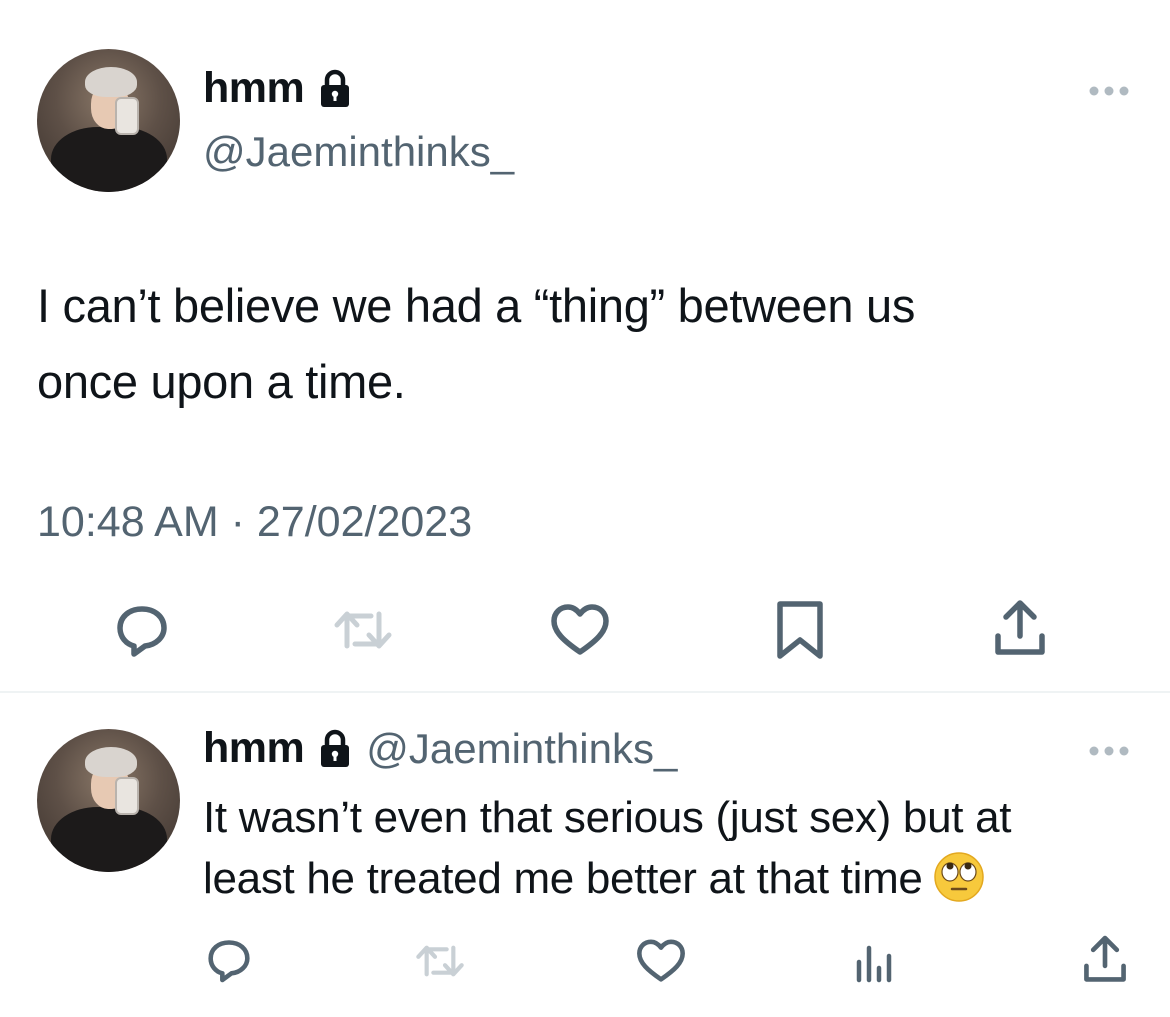 The height and width of the screenshot is (1017, 1170). I want to click on reply-text-line: least he treated me better at that time, so click(673, 878).